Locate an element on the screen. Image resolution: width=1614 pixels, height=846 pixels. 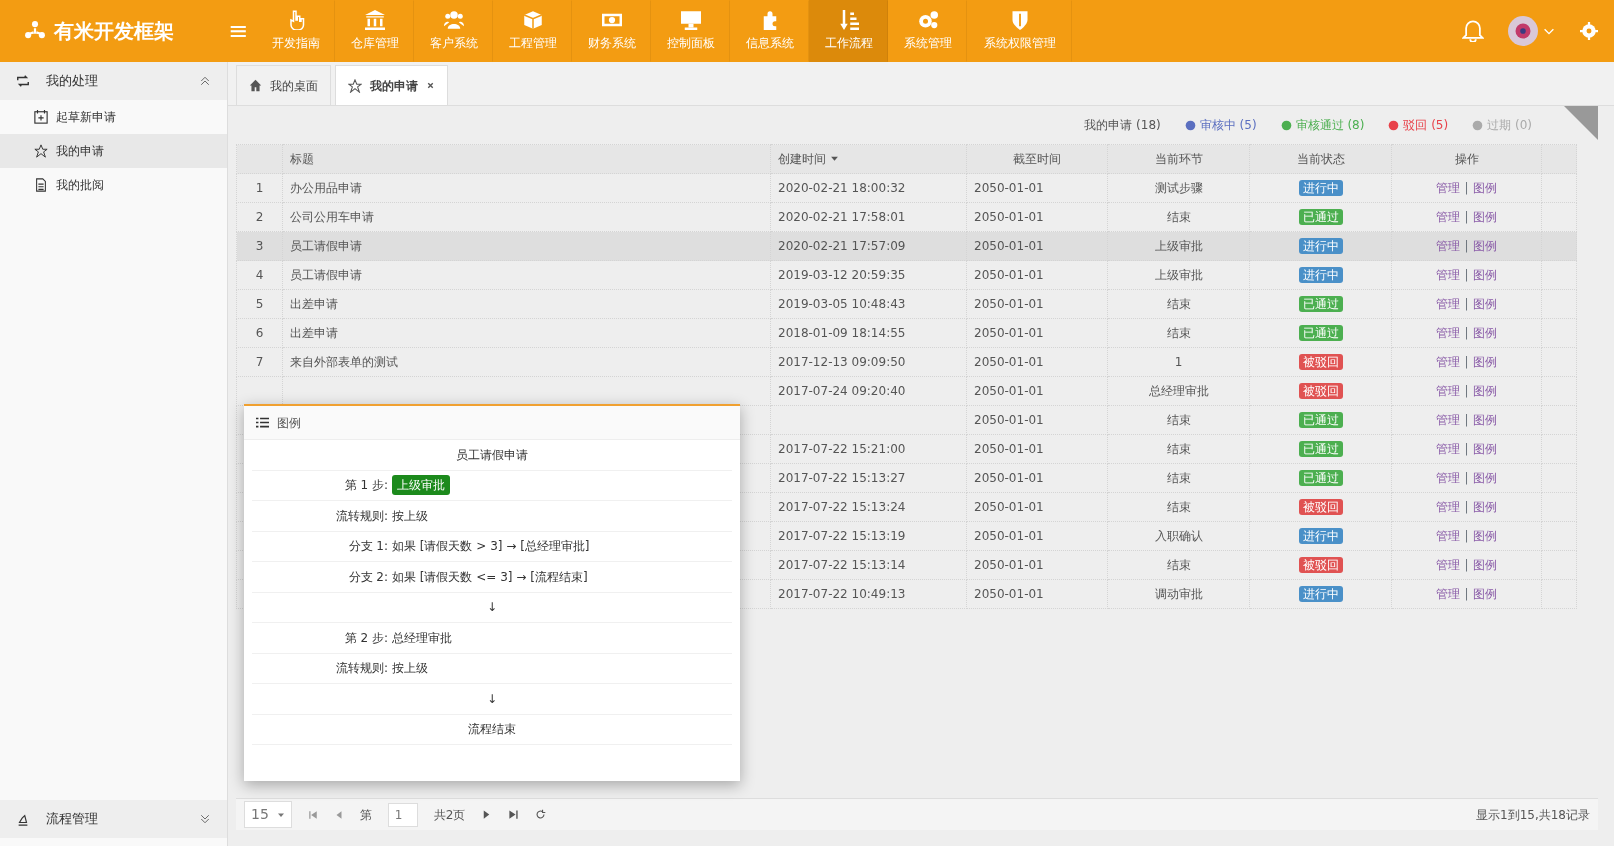
sidebar-item: 起草新申请 is located at coordinates (113, 117).